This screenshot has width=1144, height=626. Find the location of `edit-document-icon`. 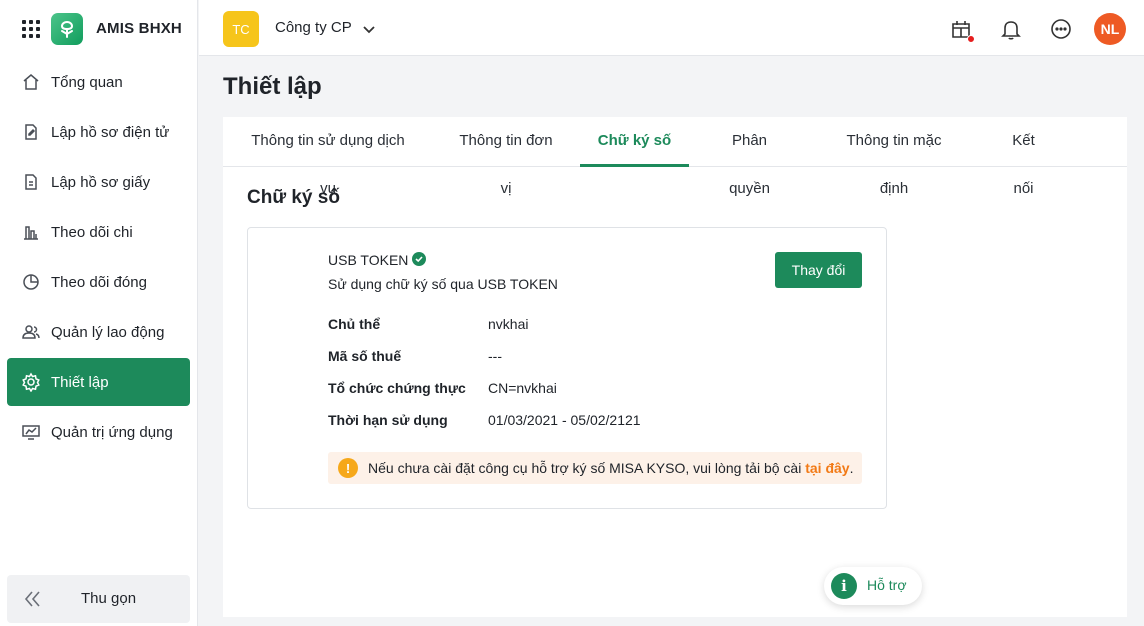

edit-document-icon is located at coordinates (31, 132).